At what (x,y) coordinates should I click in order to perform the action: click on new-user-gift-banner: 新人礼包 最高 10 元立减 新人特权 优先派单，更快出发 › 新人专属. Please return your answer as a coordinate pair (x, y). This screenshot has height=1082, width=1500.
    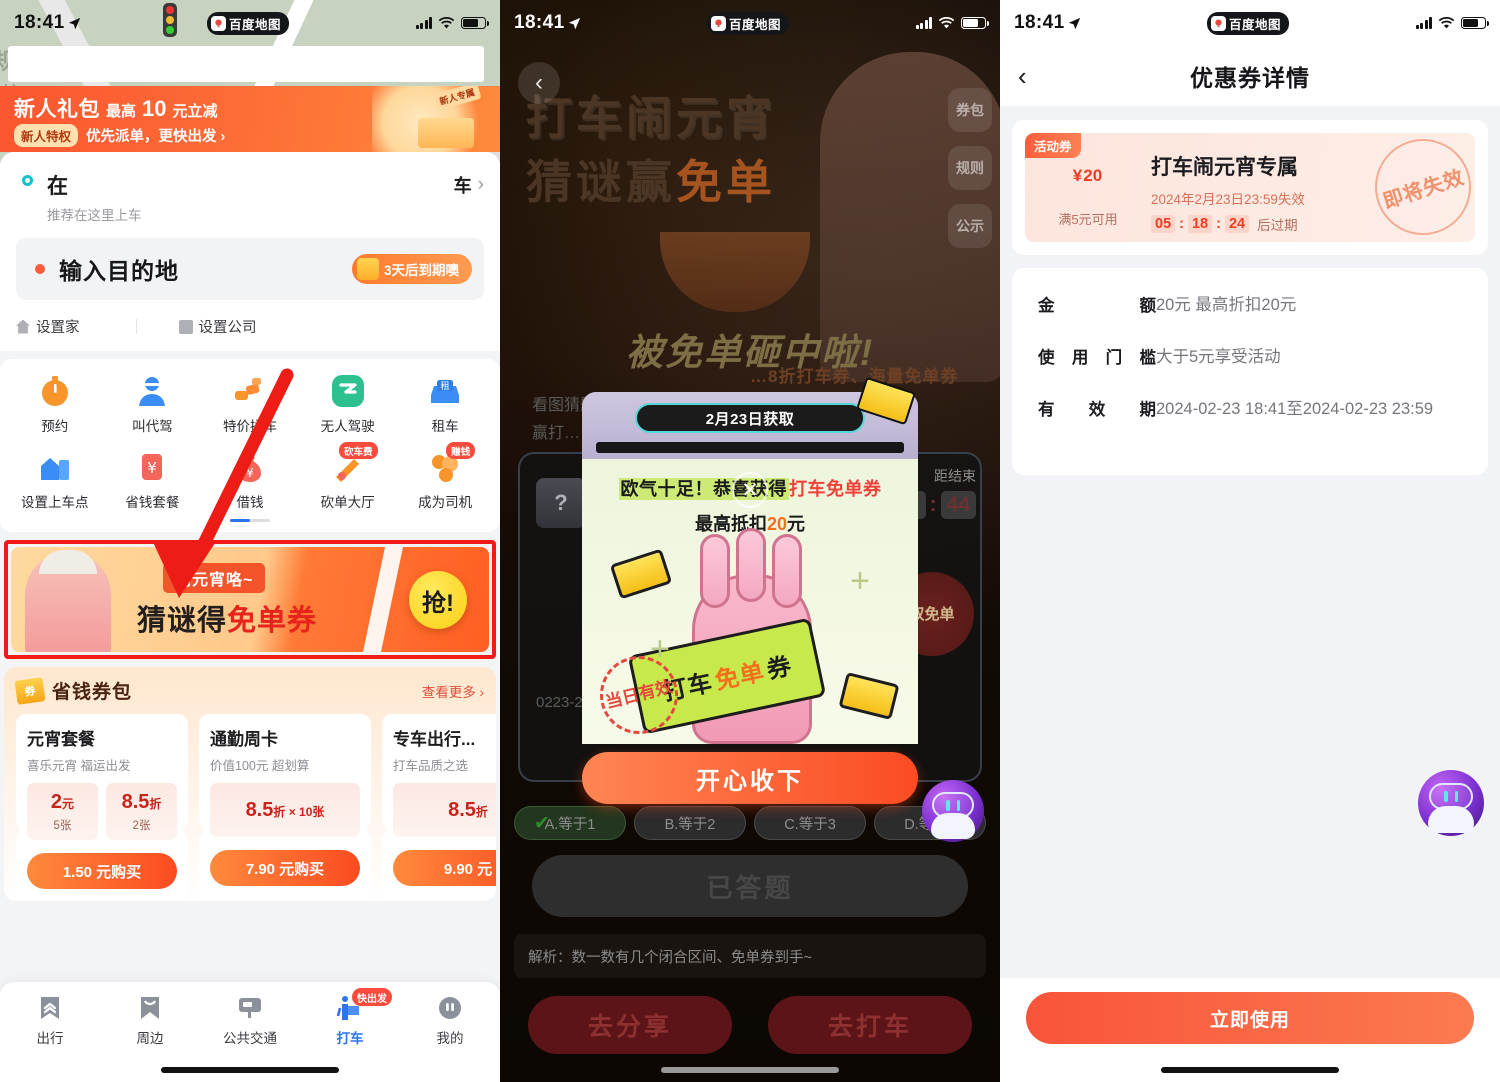
    Looking at the image, I should click on (250, 119).